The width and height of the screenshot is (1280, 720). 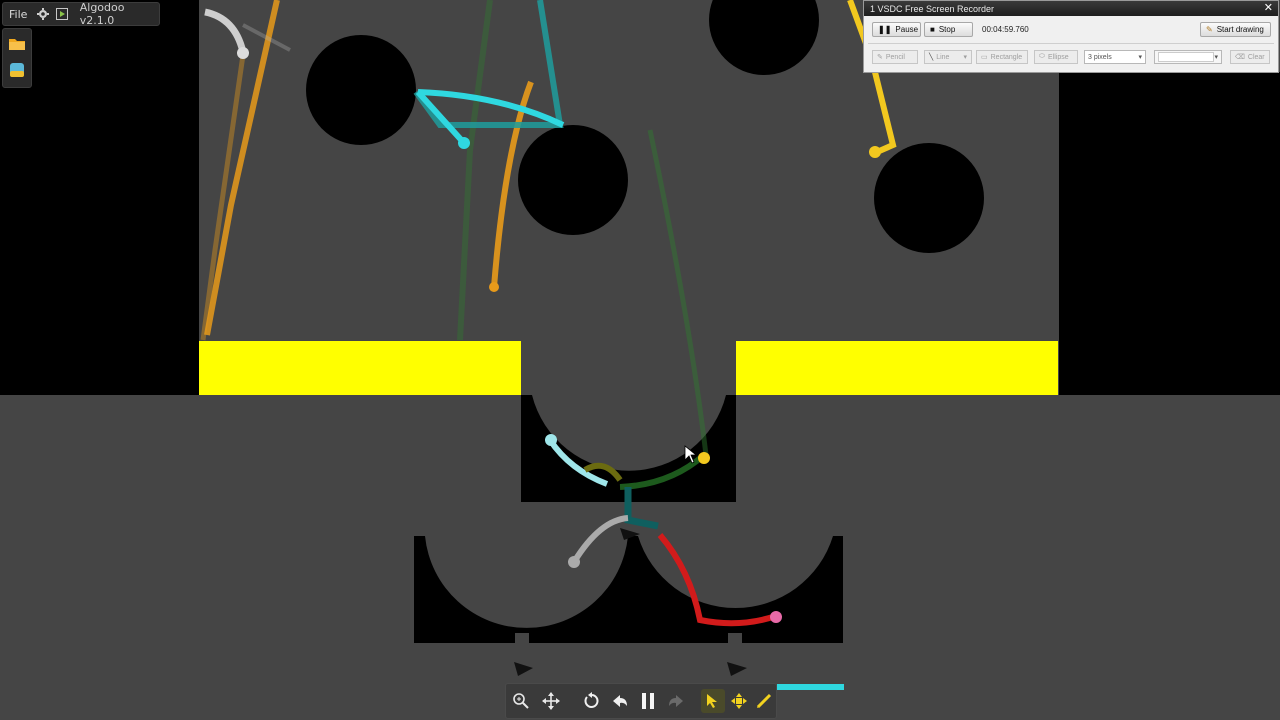 What do you see at coordinates (62, 14) in the screenshot?
I see `play-icon` at bounding box center [62, 14].